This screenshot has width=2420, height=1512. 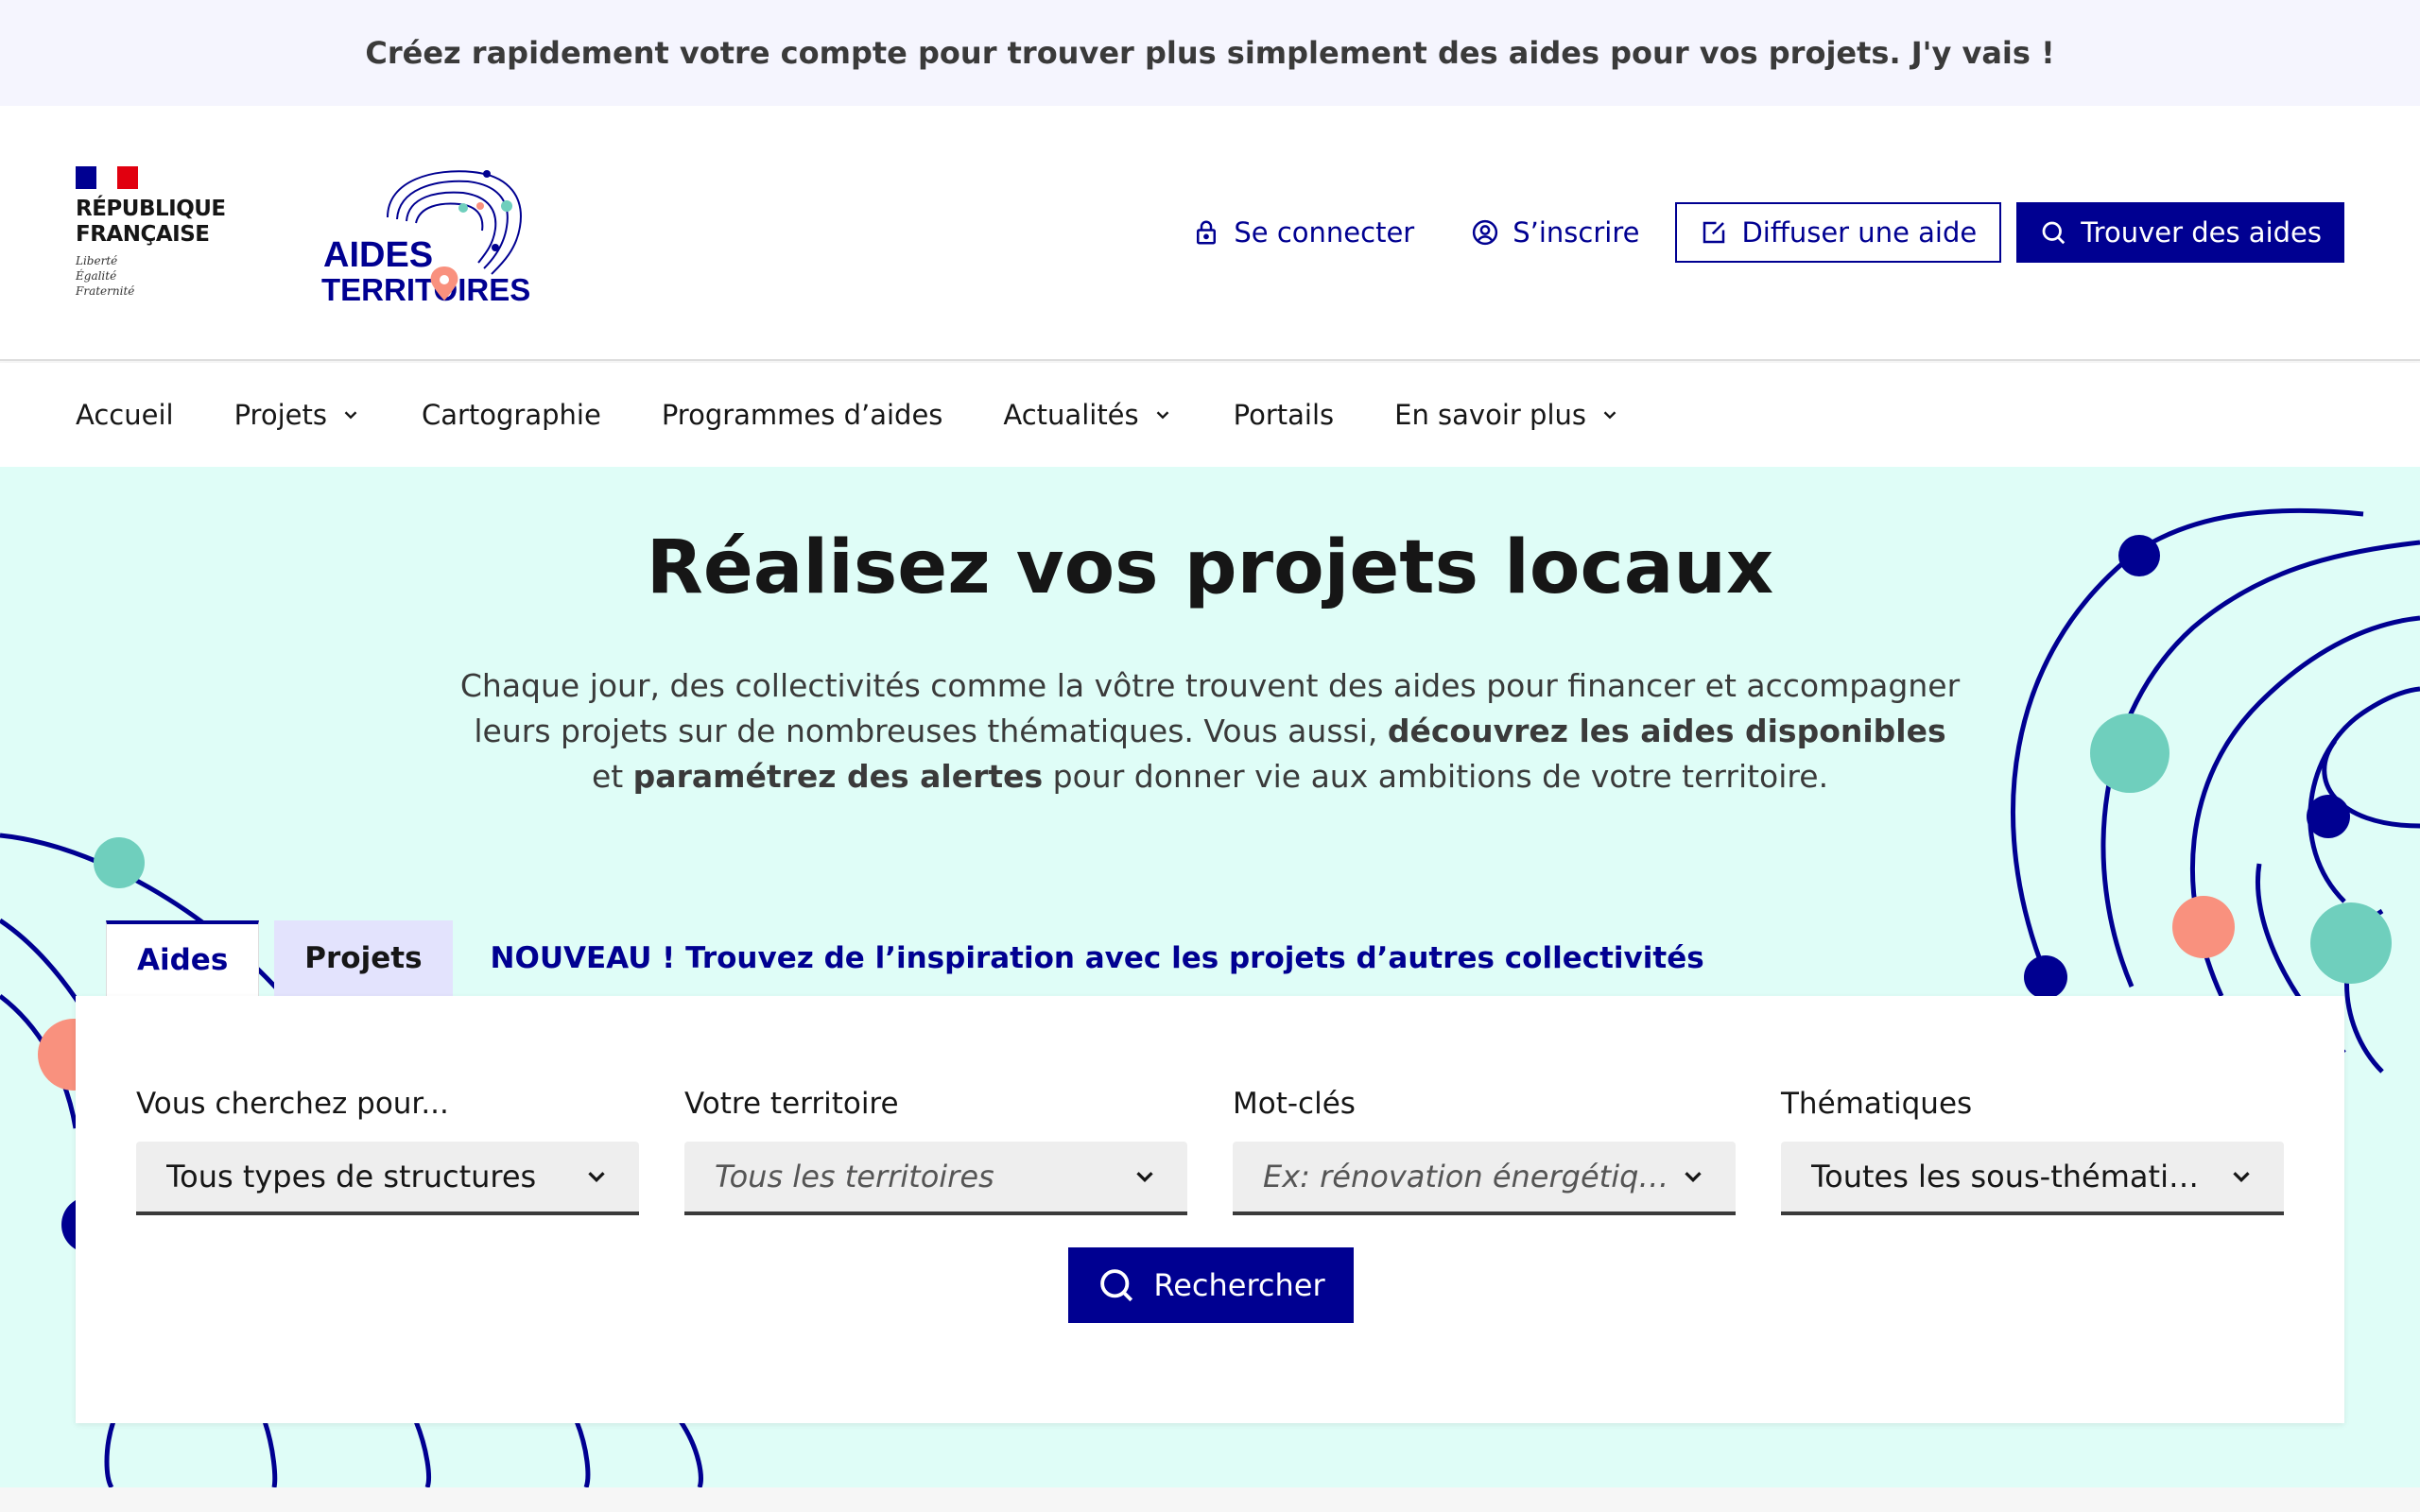 What do you see at coordinates (280, 415) in the screenshot?
I see `nav-item-label: Projets` at bounding box center [280, 415].